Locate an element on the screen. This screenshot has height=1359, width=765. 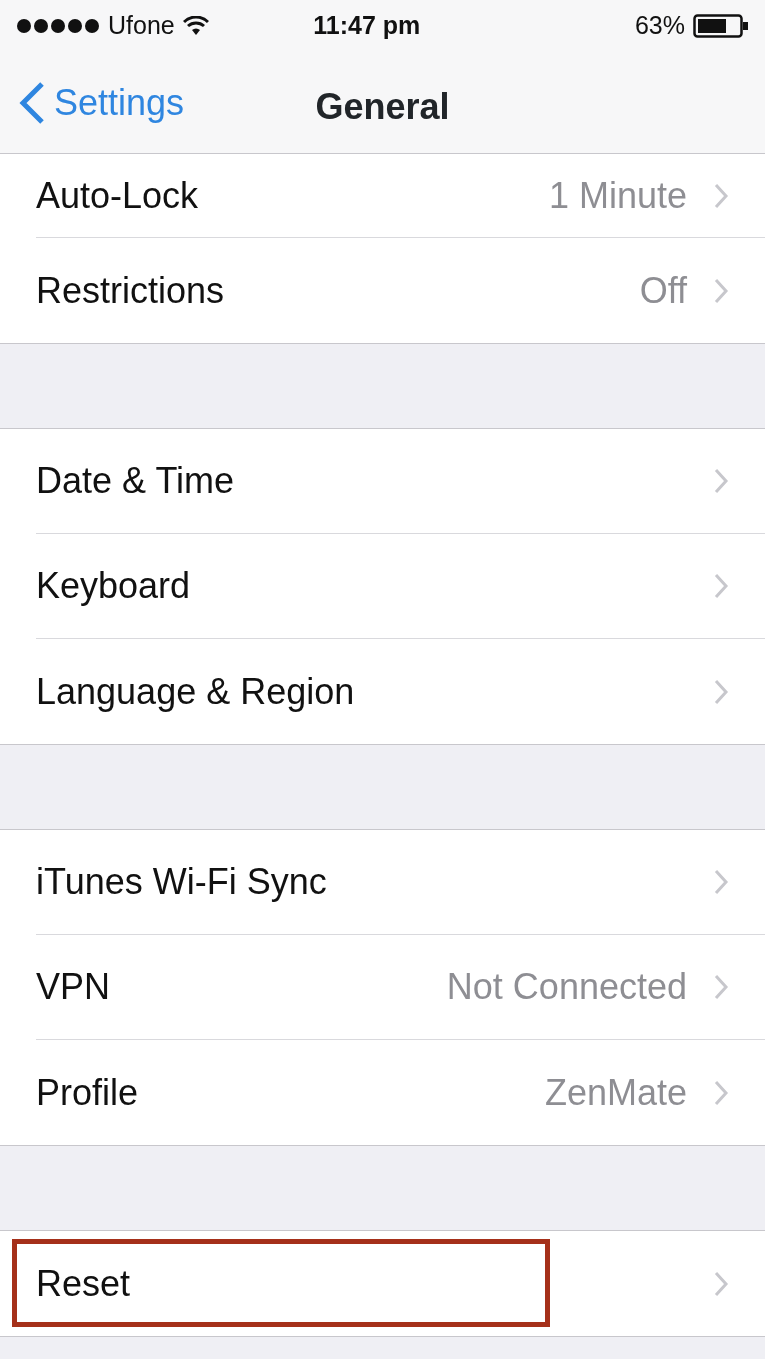
status-time: 11:47 pm is located at coordinates (367, 26).